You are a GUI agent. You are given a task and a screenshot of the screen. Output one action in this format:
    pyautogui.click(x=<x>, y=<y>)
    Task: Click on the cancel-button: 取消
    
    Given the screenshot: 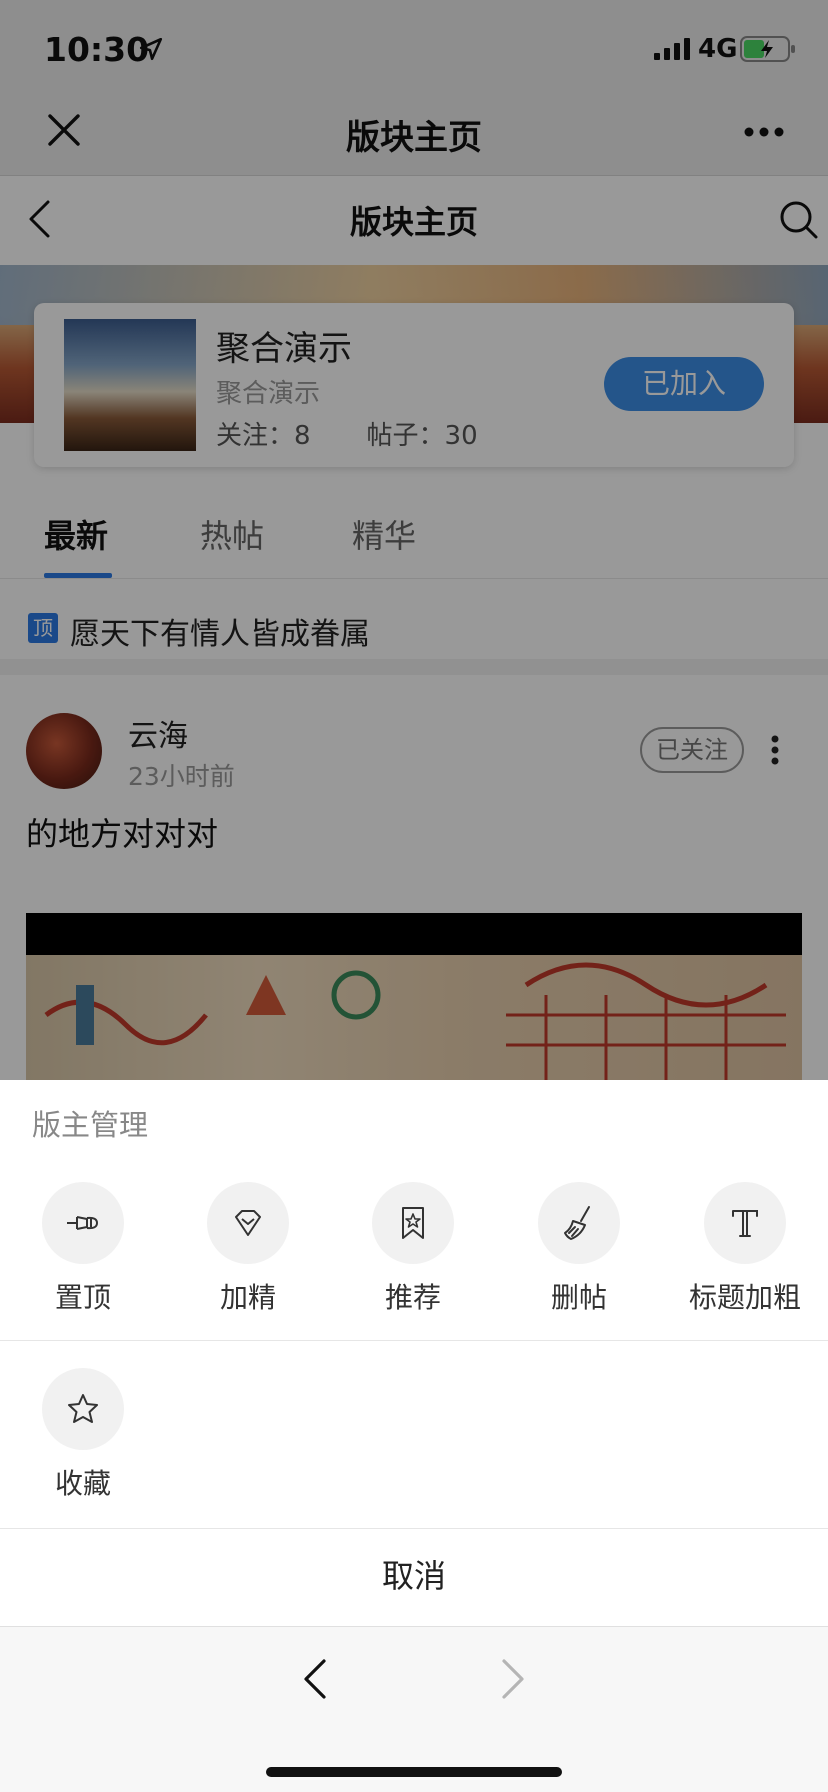 What is the action you would take?
    pyautogui.click(x=414, y=1577)
    